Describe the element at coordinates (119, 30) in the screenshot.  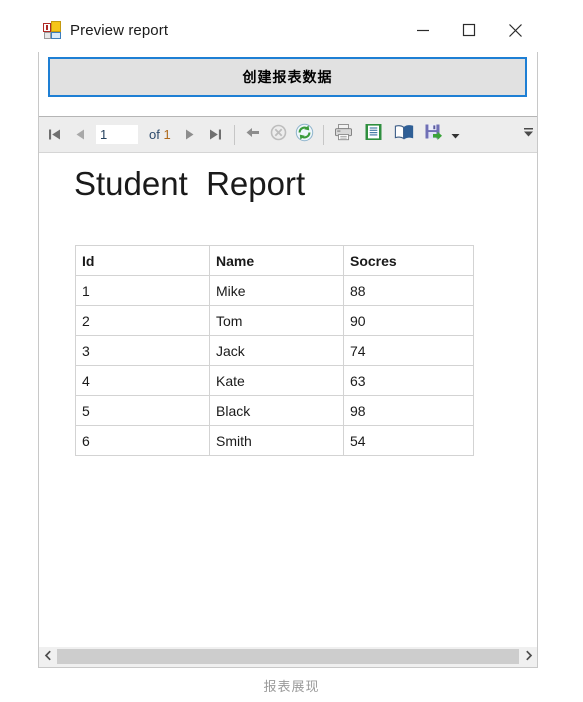
I see `window-title: Preview report` at that location.